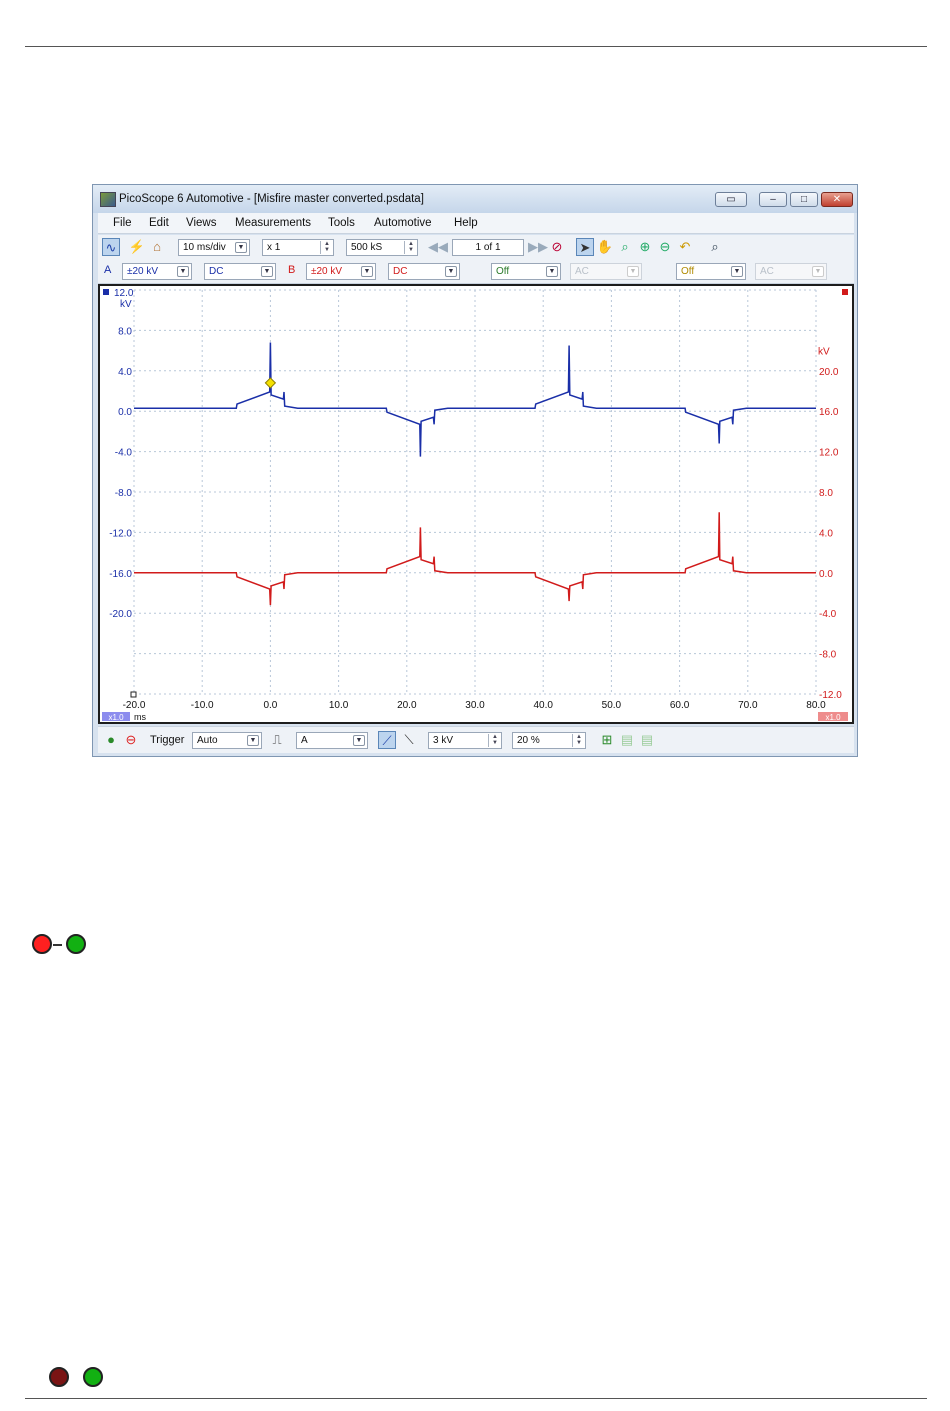 This screenshot has width=950, height=1411. I want to click on timebase-select: 10 ms/div ▼, so click(214, 247).